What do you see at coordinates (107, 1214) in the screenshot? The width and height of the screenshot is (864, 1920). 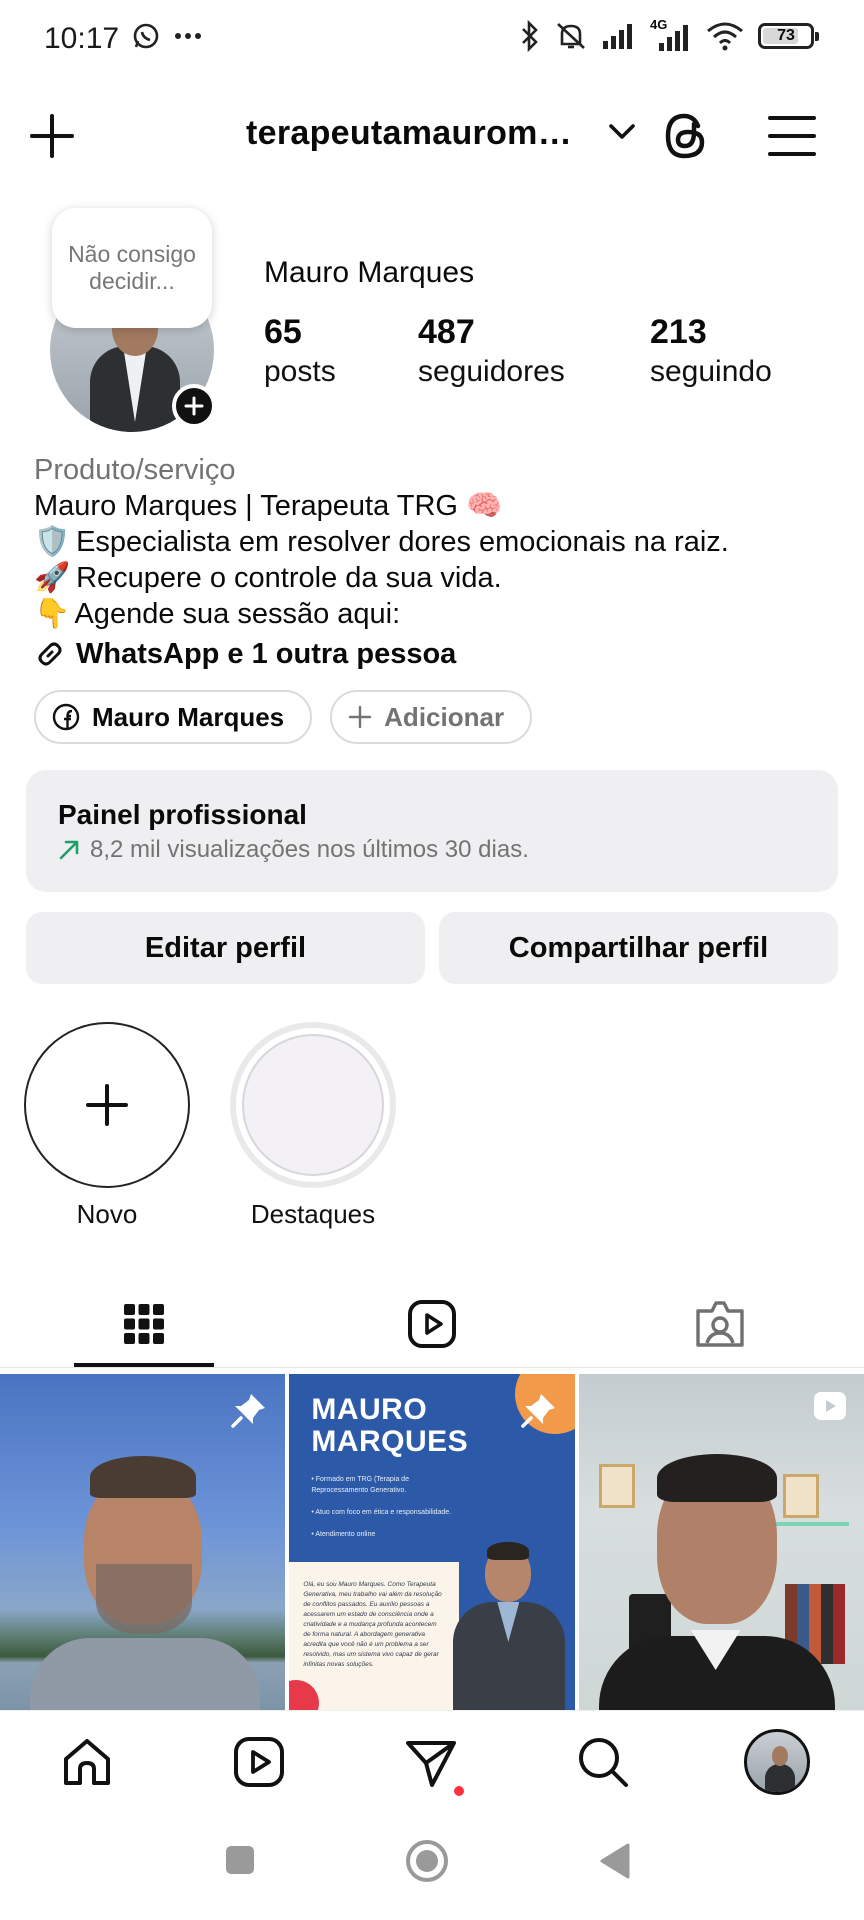 I see `highlight-label: Novo` at bounding box center [107, 1214].